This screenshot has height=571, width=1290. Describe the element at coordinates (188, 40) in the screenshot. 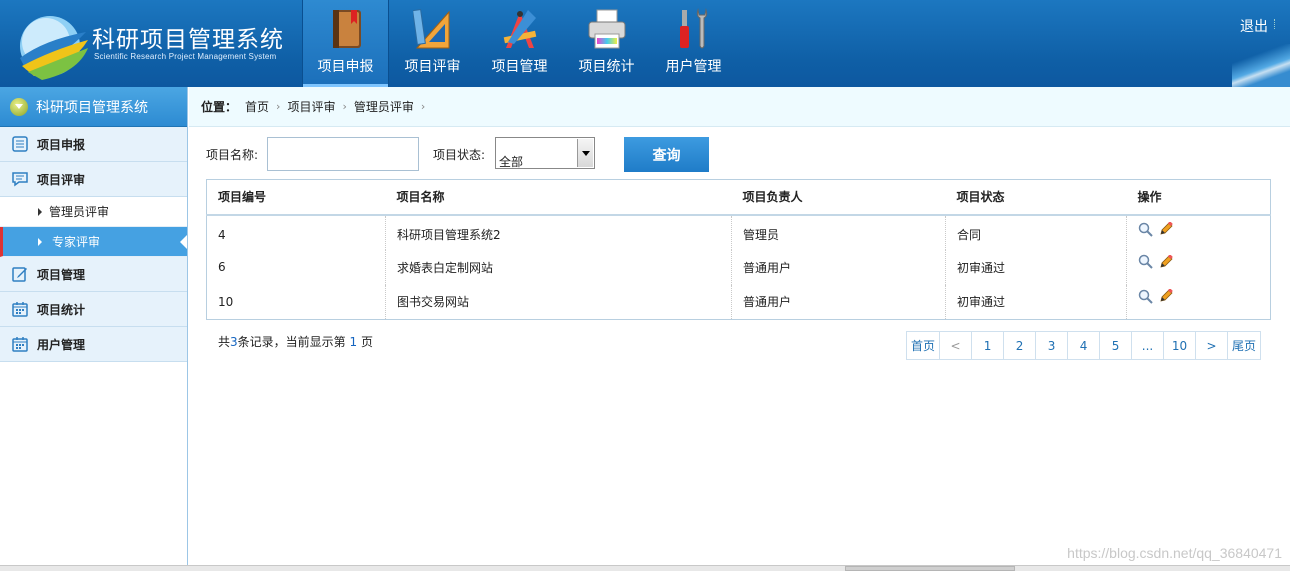

I see `app-title: 科研项目管理系统` at that location.